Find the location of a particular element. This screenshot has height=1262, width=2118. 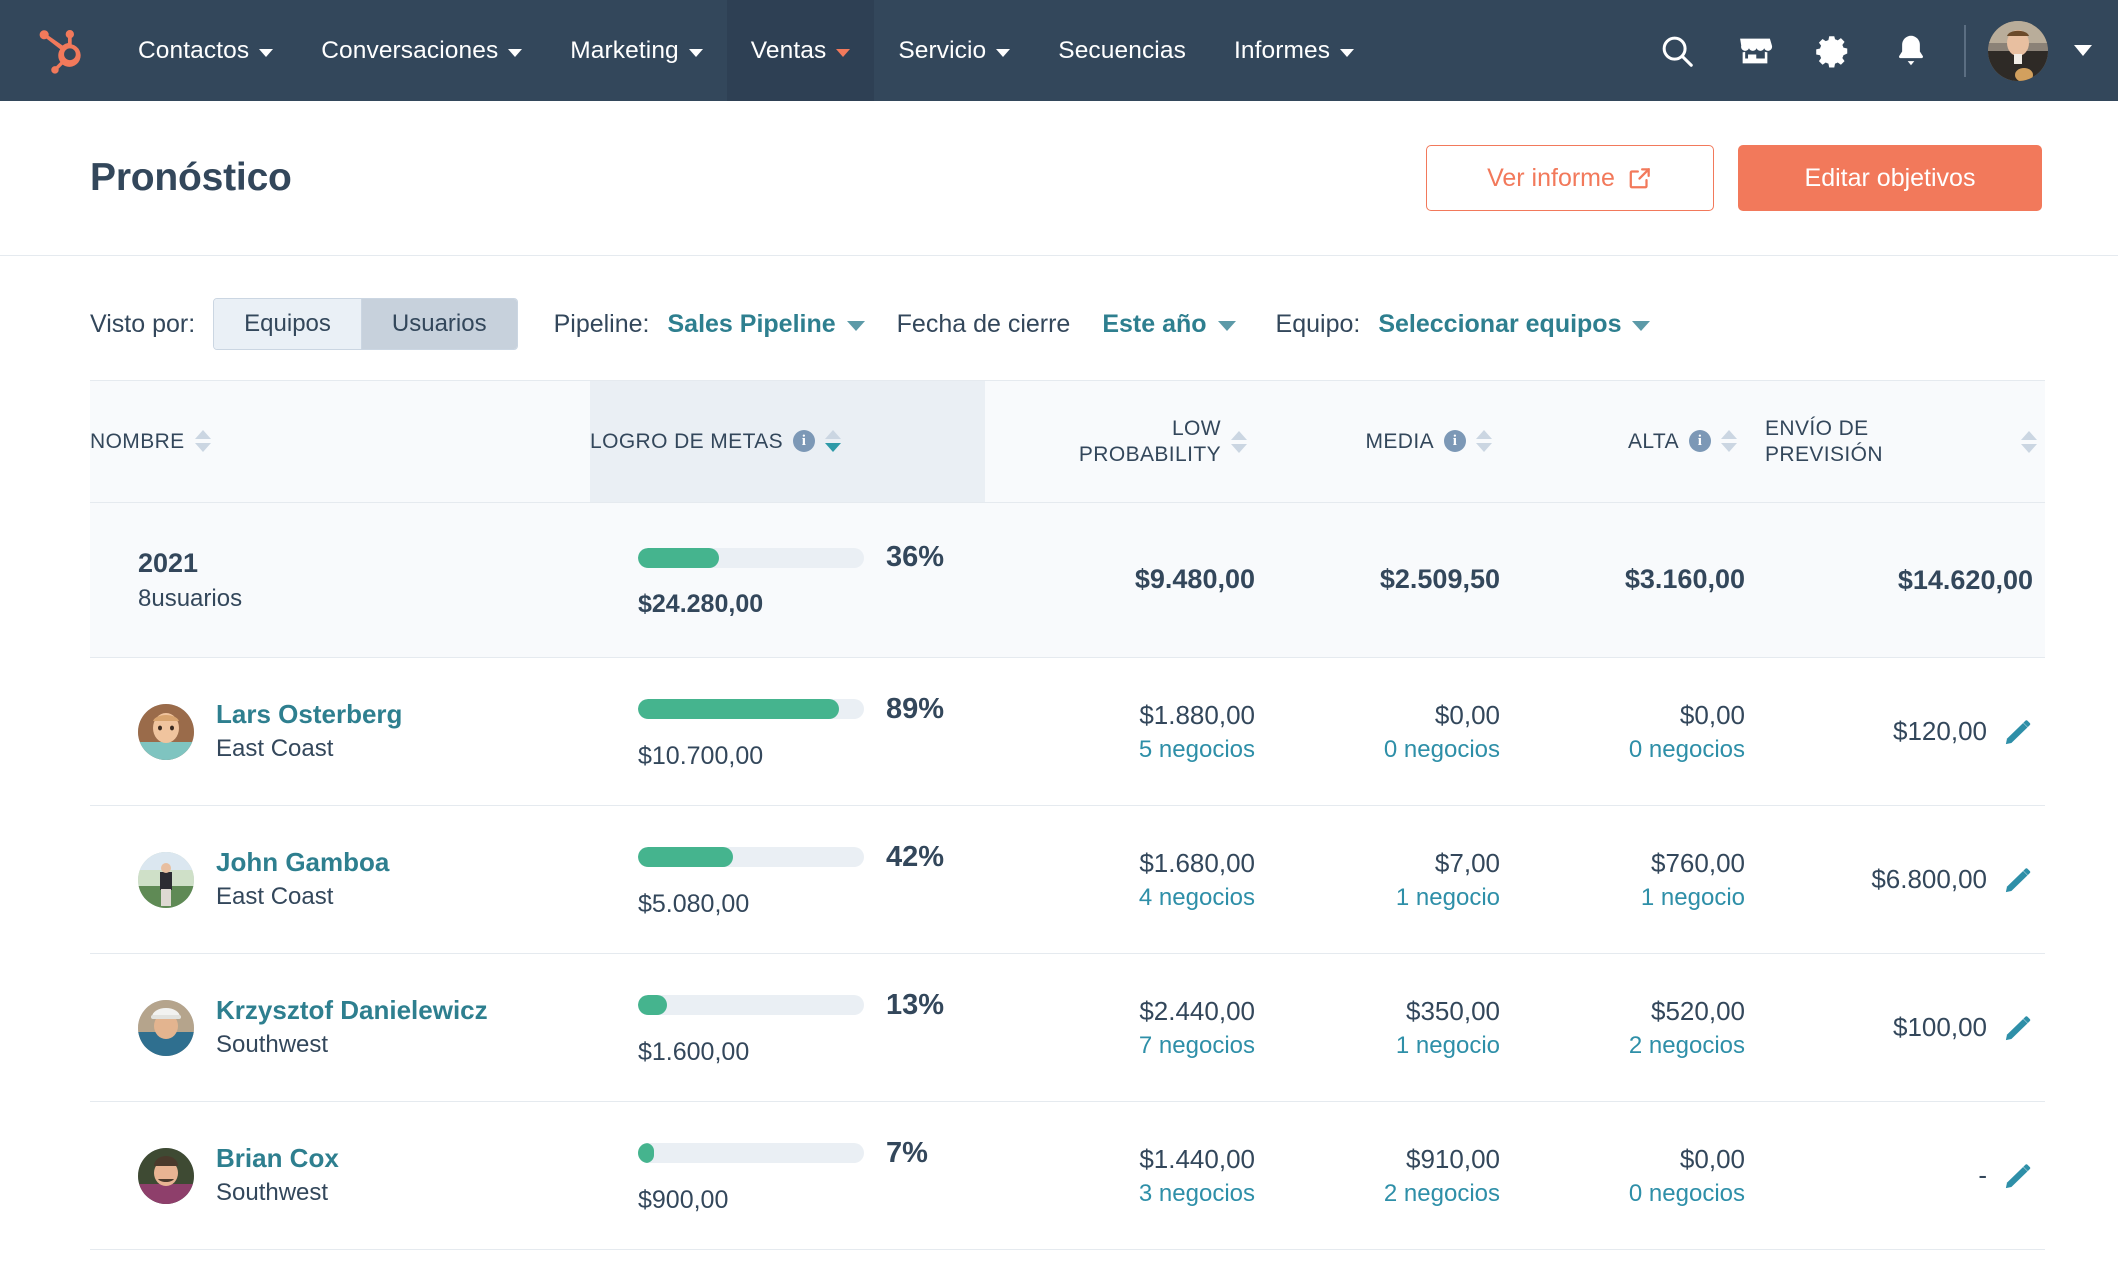

table-header-row: NOMBRE LOGRO DE METAS i LOWPROBABILITY is located at coordinates (1067, 441).